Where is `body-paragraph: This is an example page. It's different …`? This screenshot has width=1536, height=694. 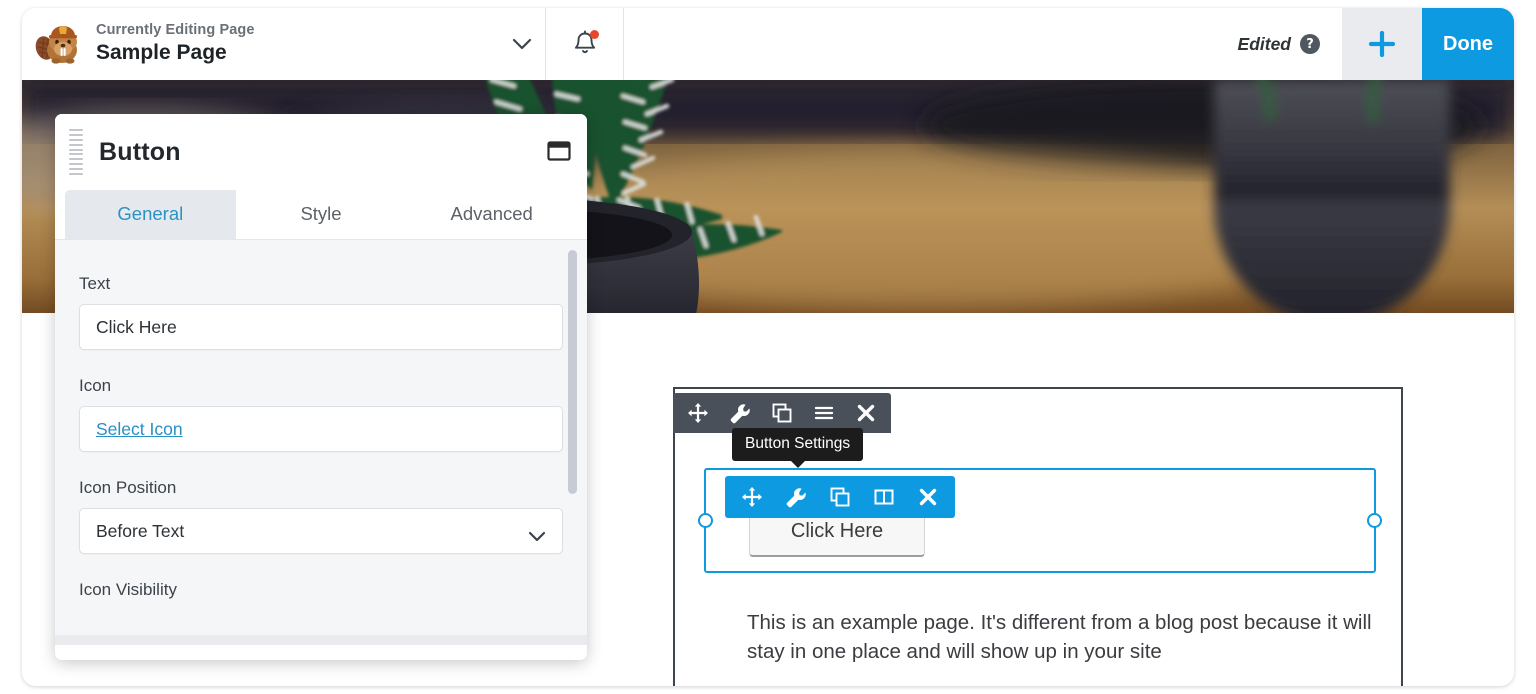 body-paragraph: This is an example page. It's different … is located at coordinates (1059, 637).